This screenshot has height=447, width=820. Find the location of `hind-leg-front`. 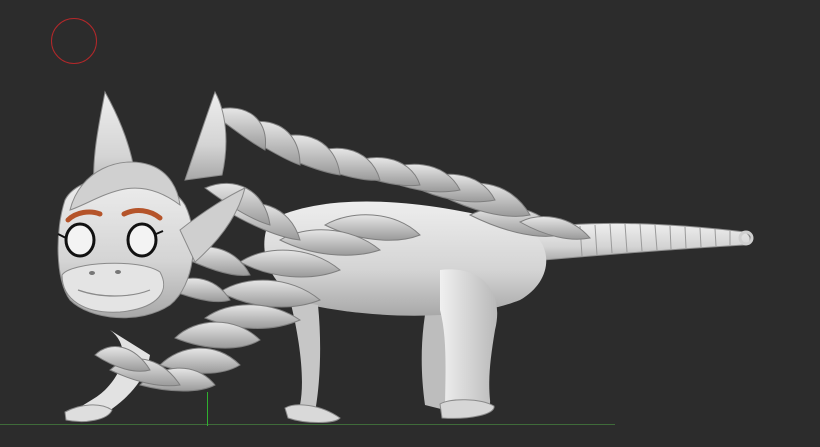

hind-leg-front is located at coordinates (468, 344).